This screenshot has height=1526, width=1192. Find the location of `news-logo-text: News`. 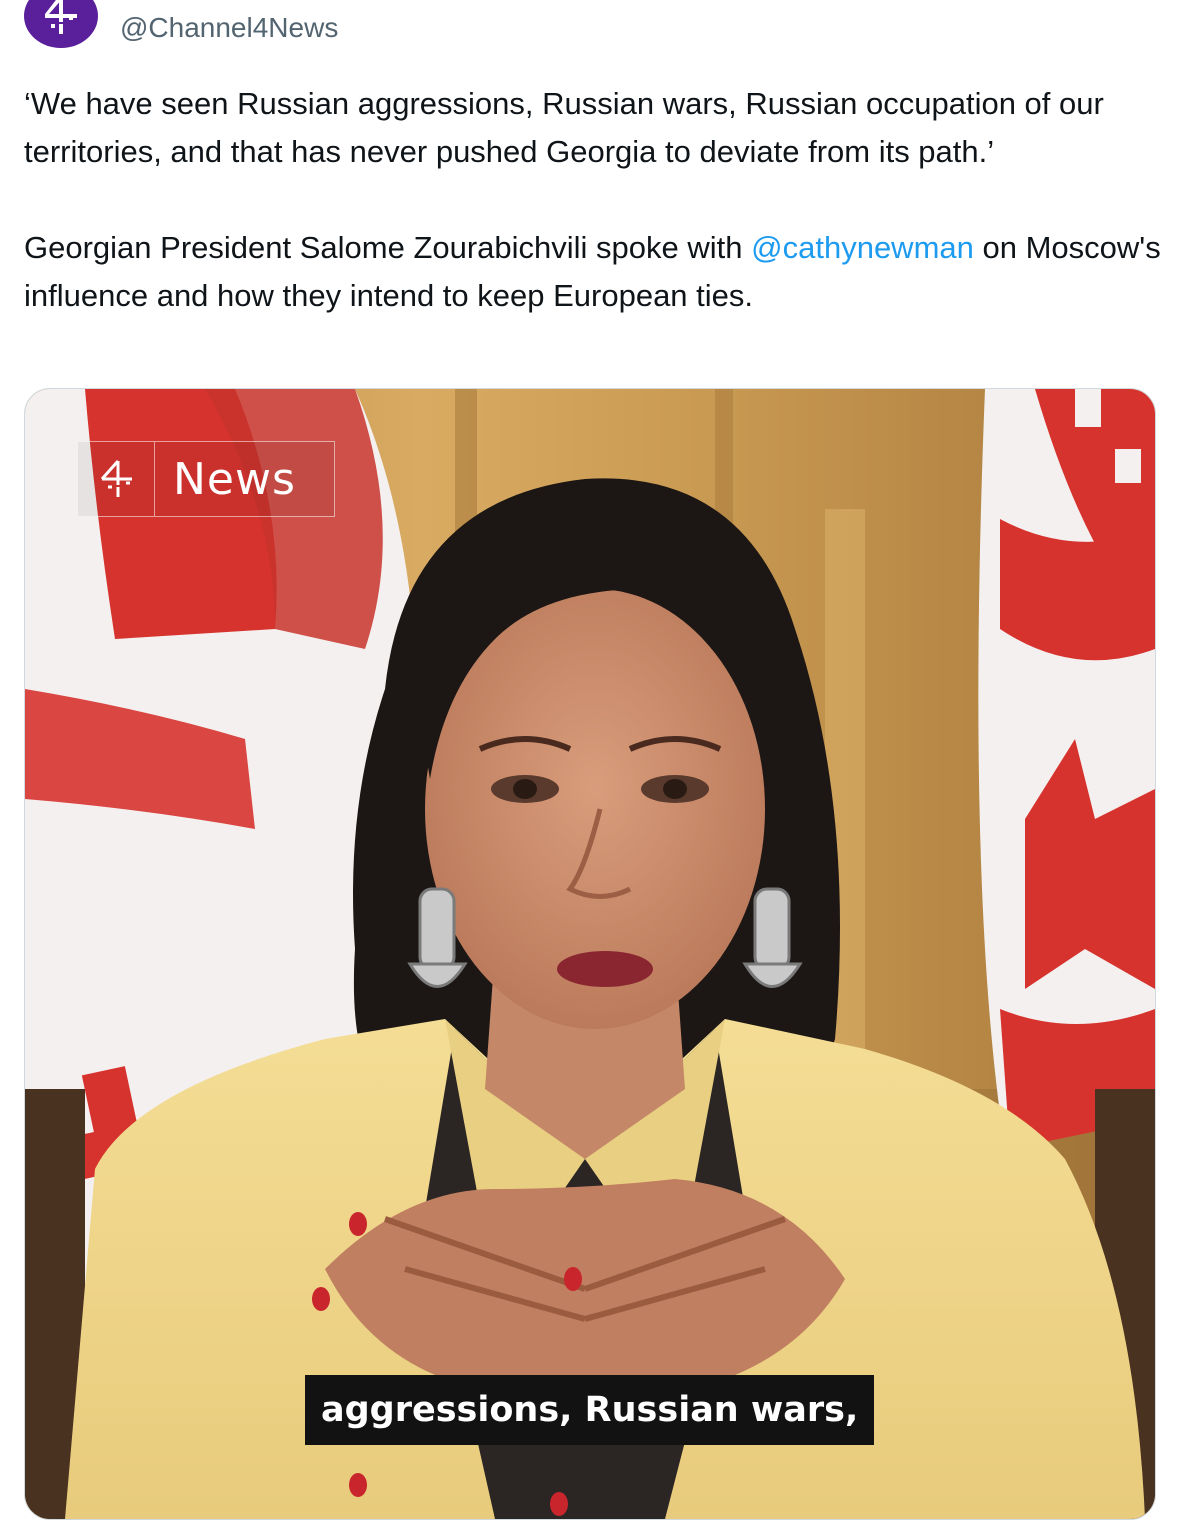

news-logo-text: News is located at coordinates (234, 479).